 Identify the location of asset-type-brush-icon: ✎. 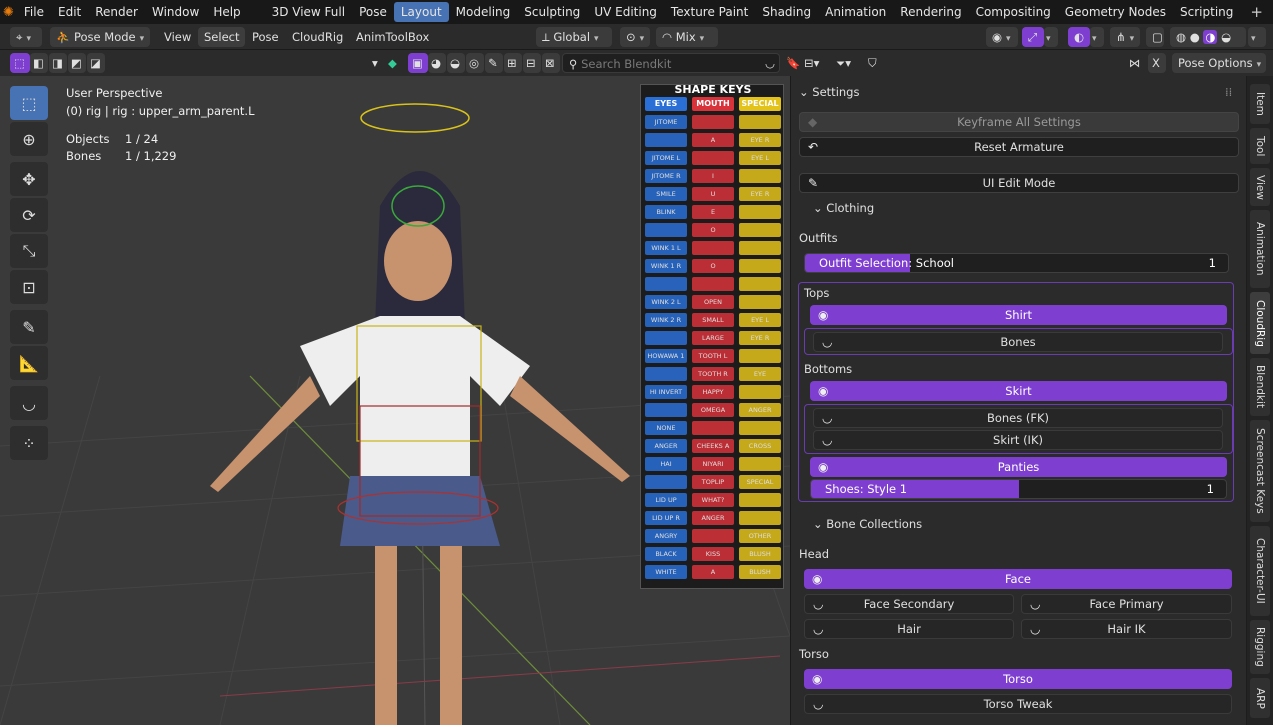
(494, 63).